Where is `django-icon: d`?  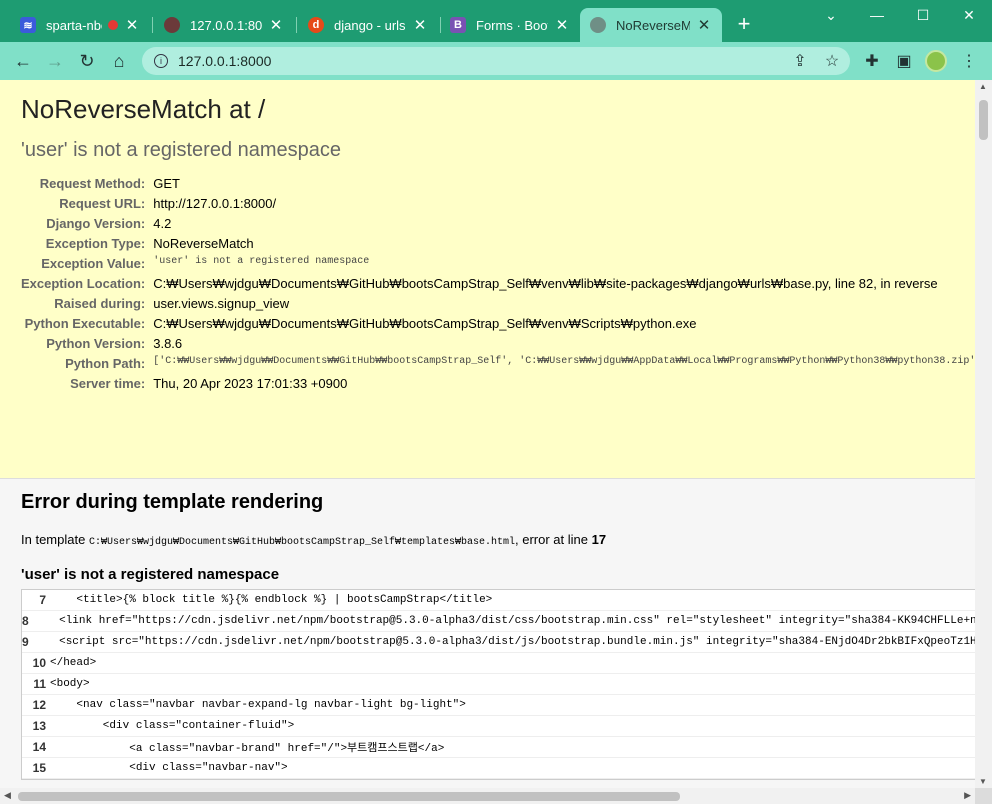
django-icon: d is located at coordinates (316, 25).